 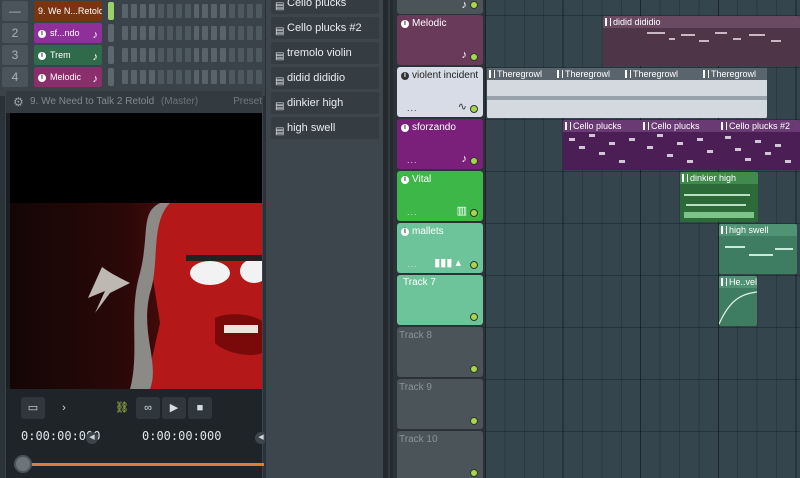 I want to click on channel-row: 2 i sf...ndo ♪, so click(x=132, y=33).